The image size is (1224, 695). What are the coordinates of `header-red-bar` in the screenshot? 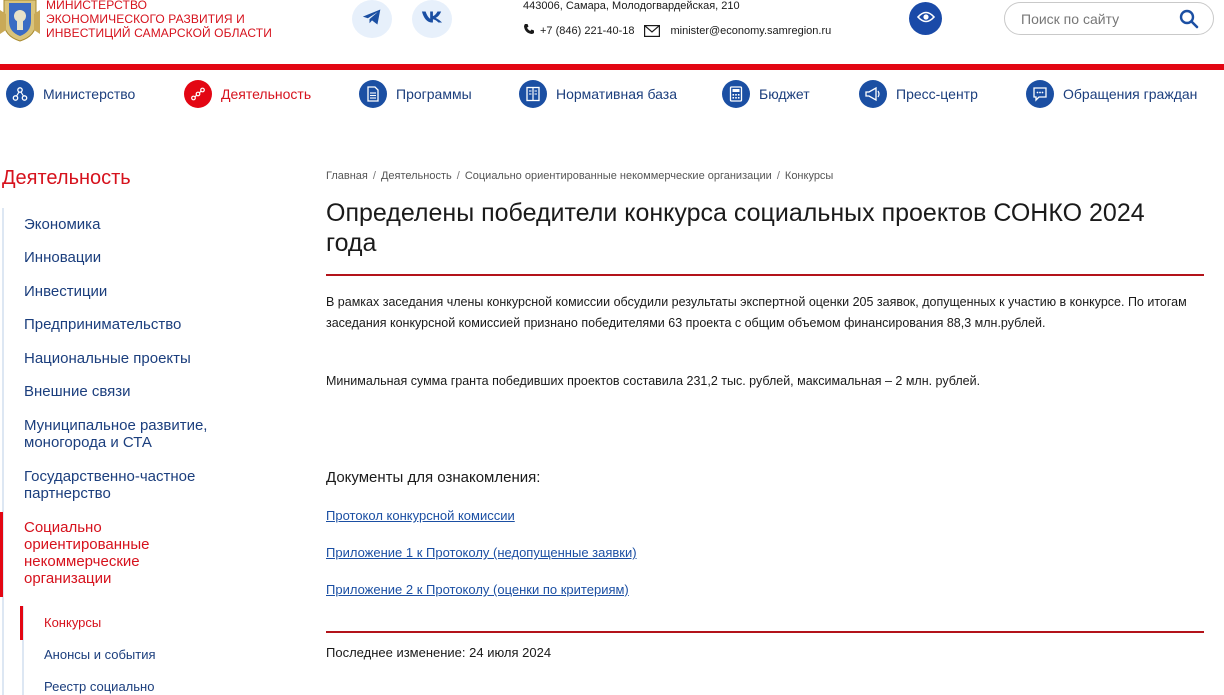 It's located at (612, 67).